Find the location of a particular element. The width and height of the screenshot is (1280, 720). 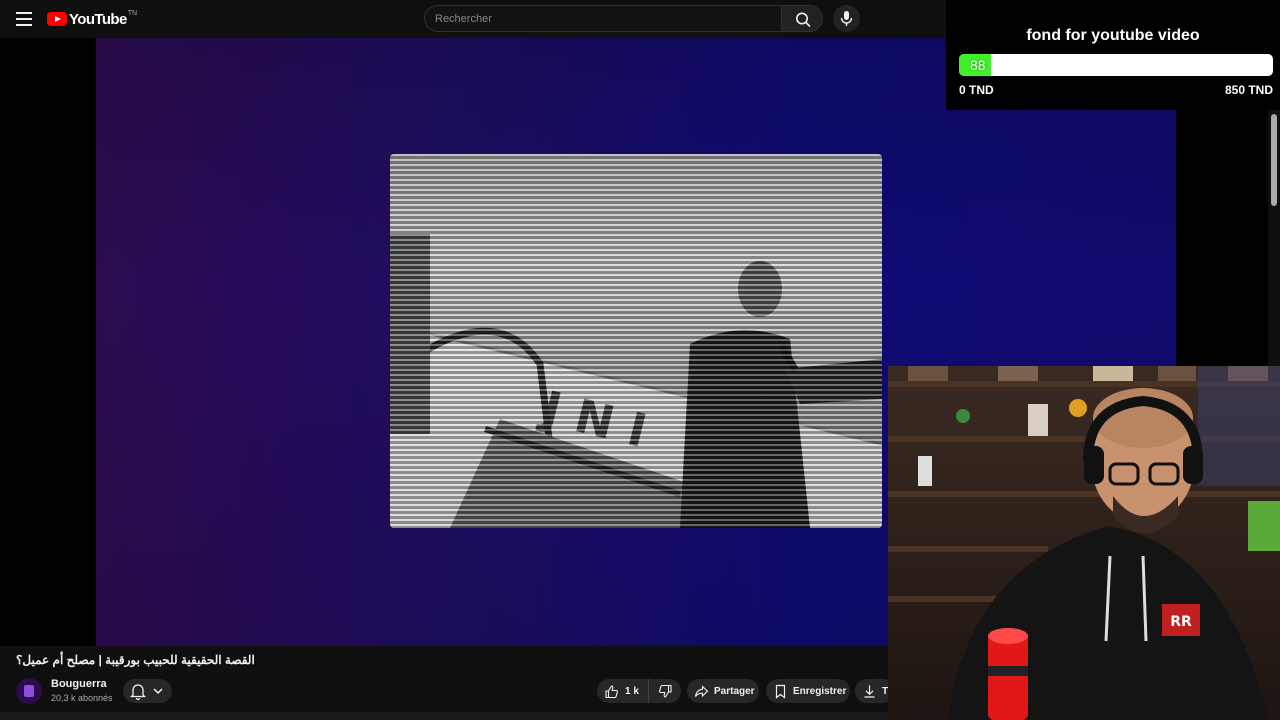

search-button is located at coordinates (802, 18).